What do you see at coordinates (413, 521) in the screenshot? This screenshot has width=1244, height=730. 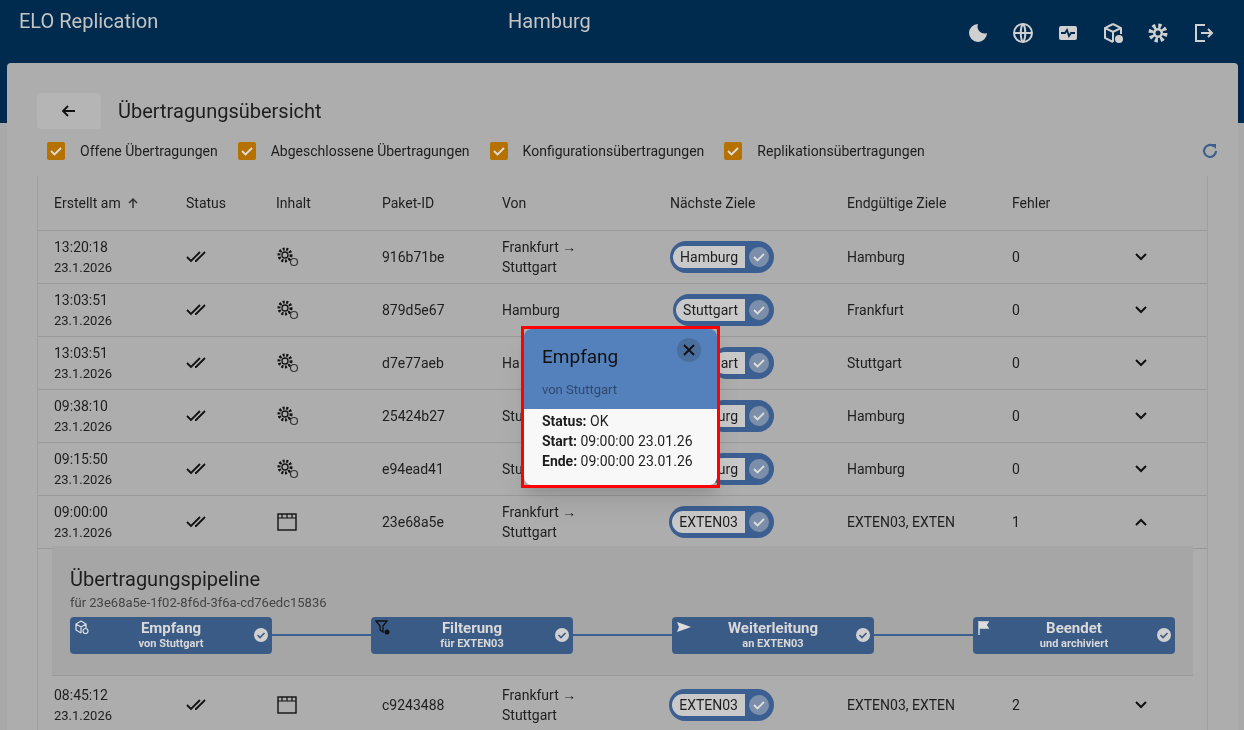 I see `package-id: 23e68a5e` at bounding box center [413, 521].